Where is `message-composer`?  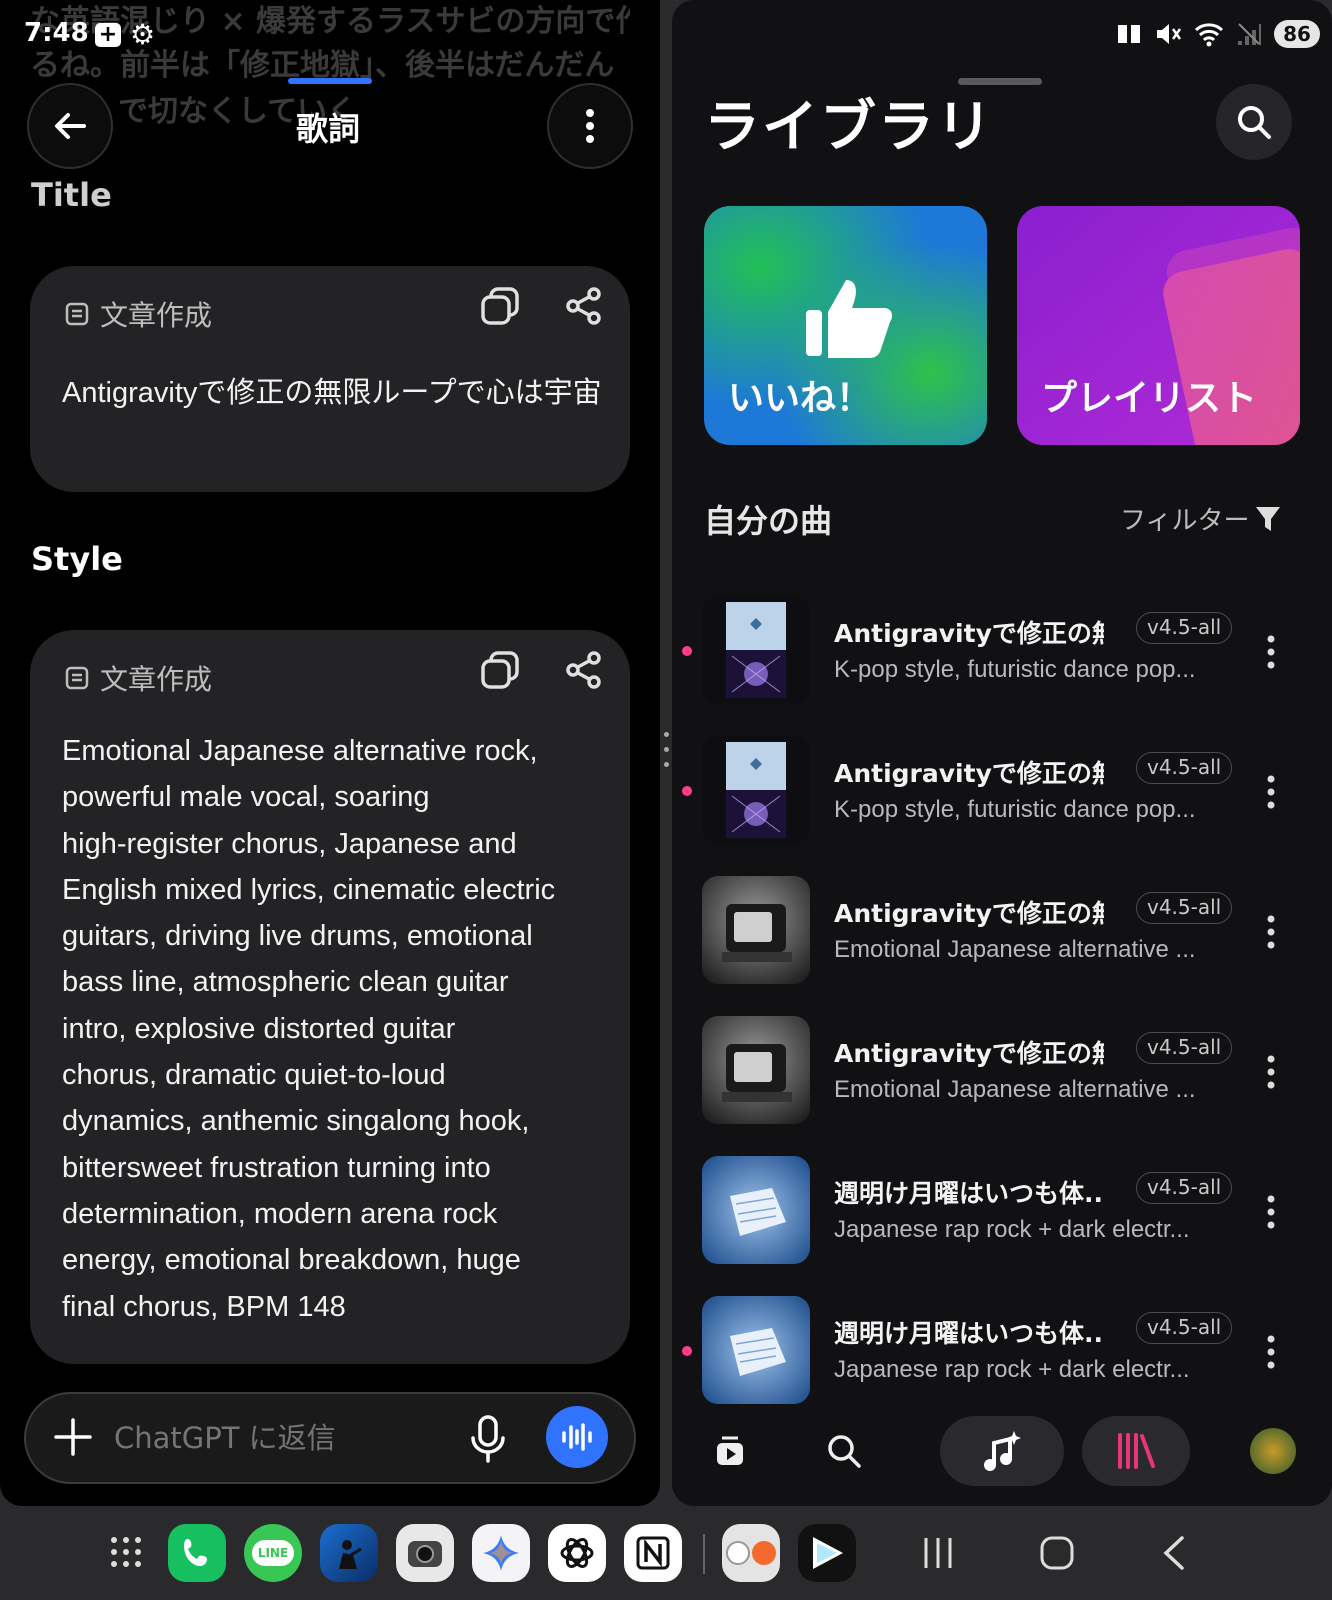 message-composer is located at coordinates (330, 1438).